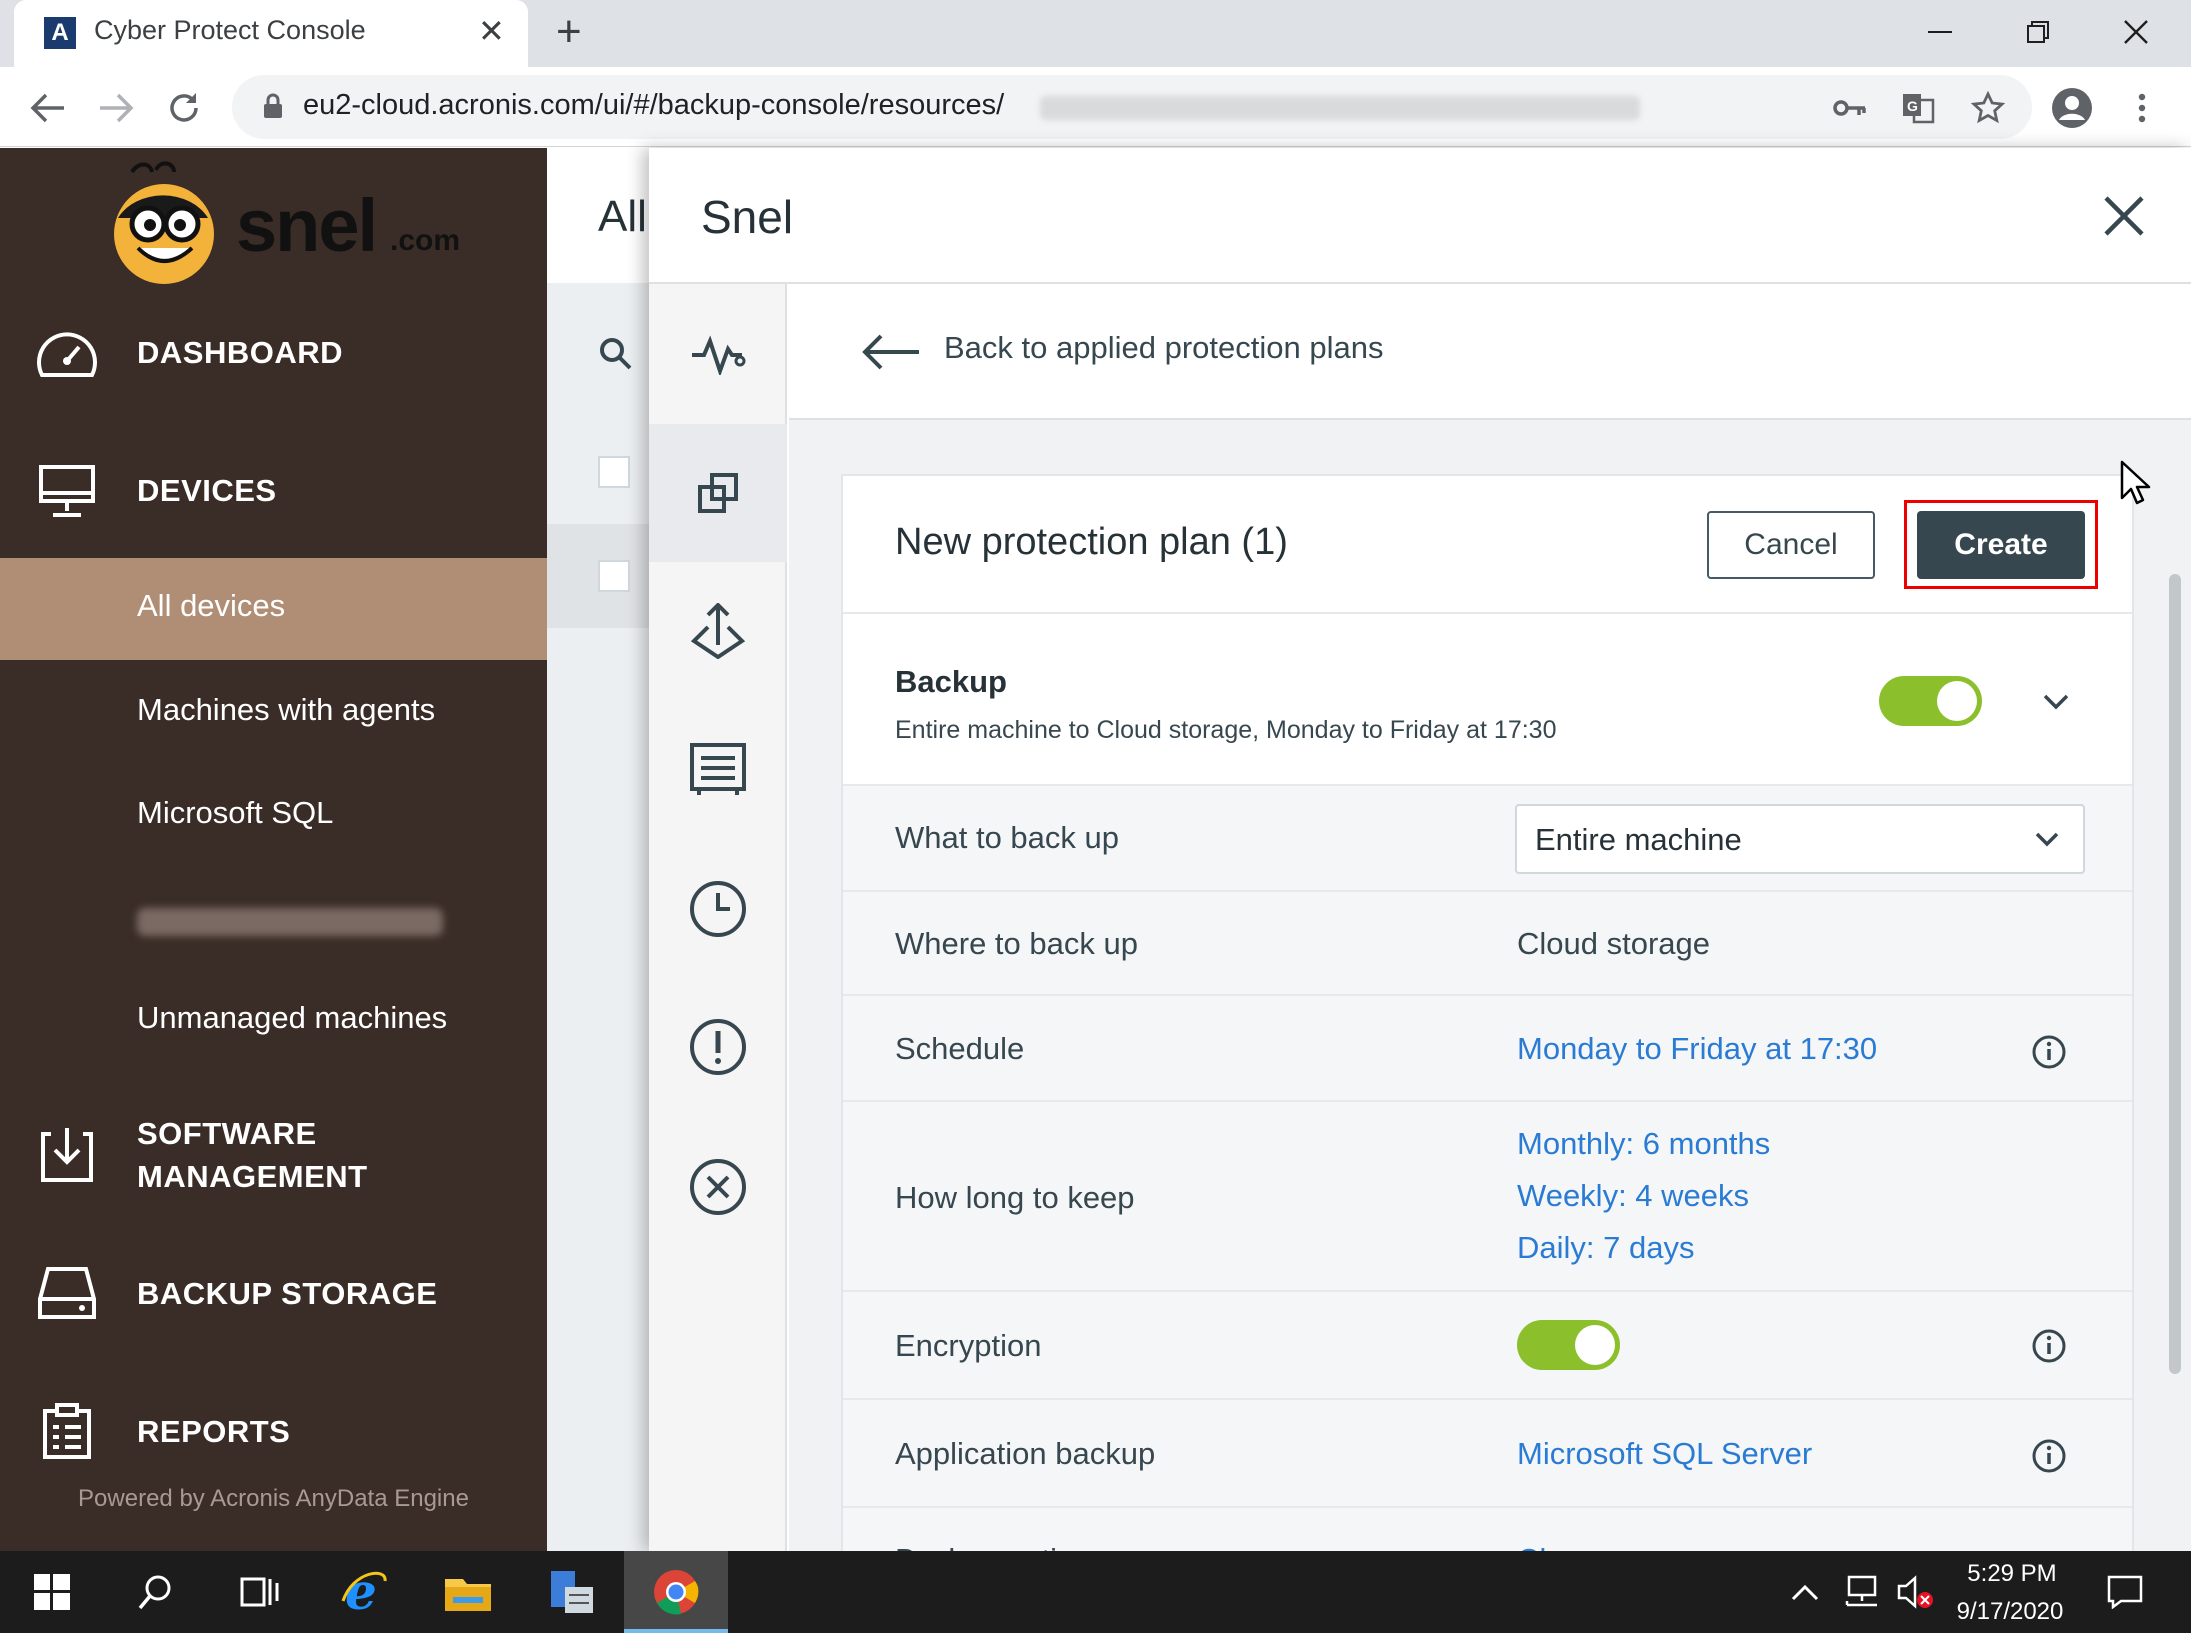 The height and width of the screenshot is (1633, 2191). What do you see at coordinates (52, 1592) in the screenshot?
I see `windows-start-icon` at bounding box center [52, 1592].